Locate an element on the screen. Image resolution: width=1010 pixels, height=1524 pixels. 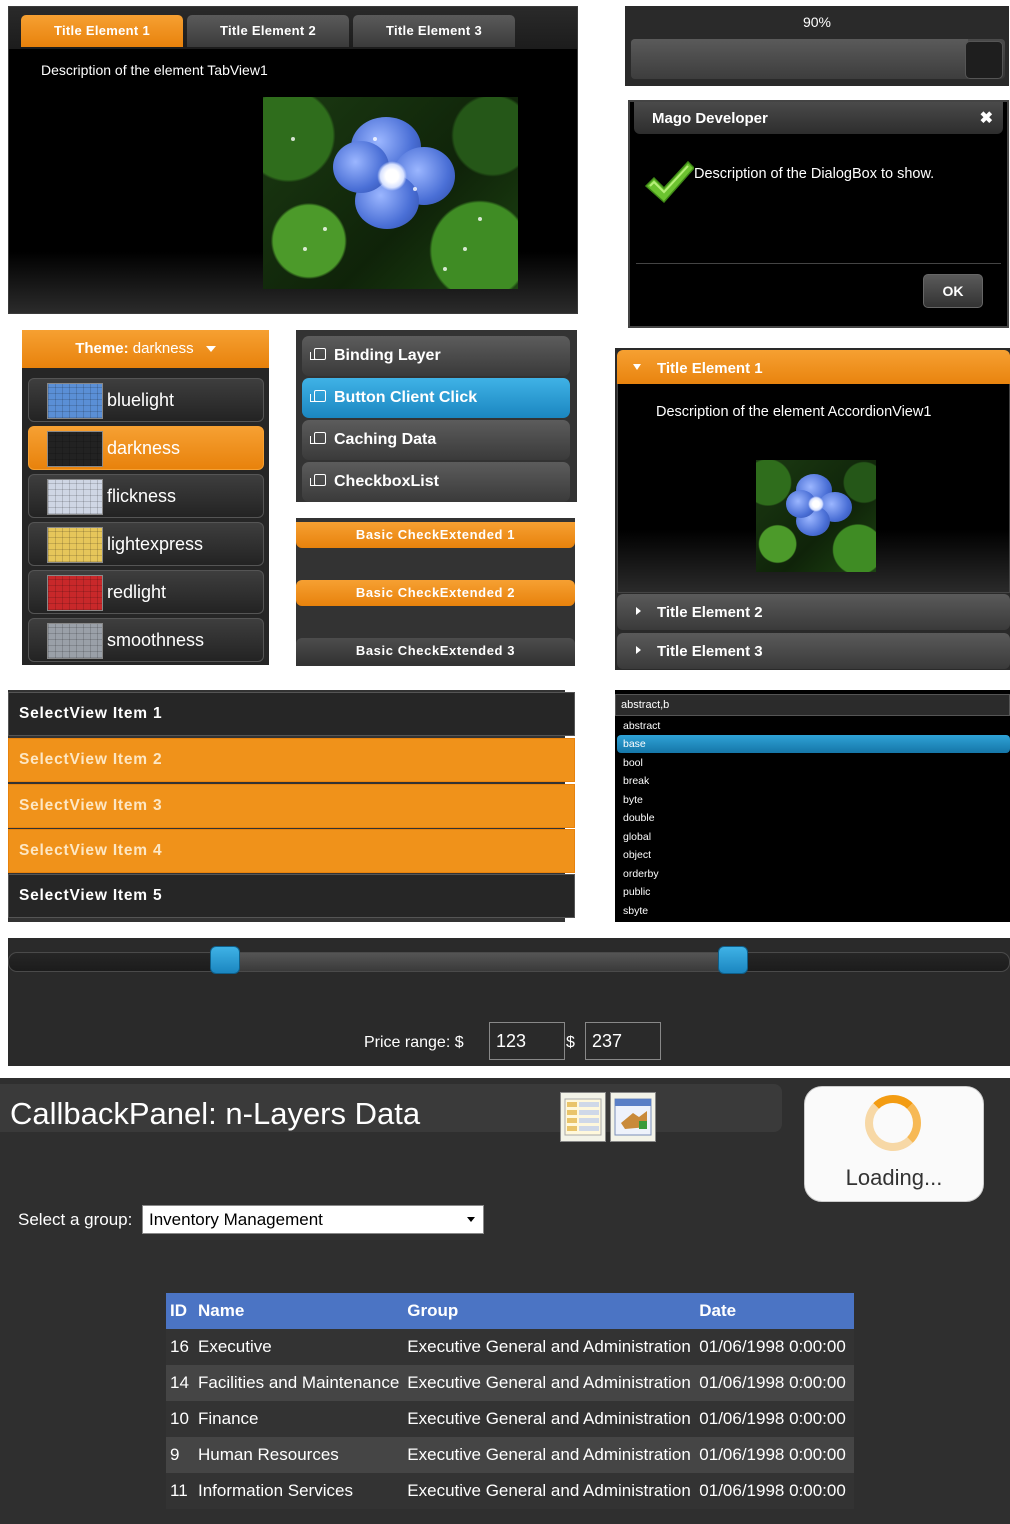
selectview-item-2: SelectView Item 2 is located at coordinates (291, 760).